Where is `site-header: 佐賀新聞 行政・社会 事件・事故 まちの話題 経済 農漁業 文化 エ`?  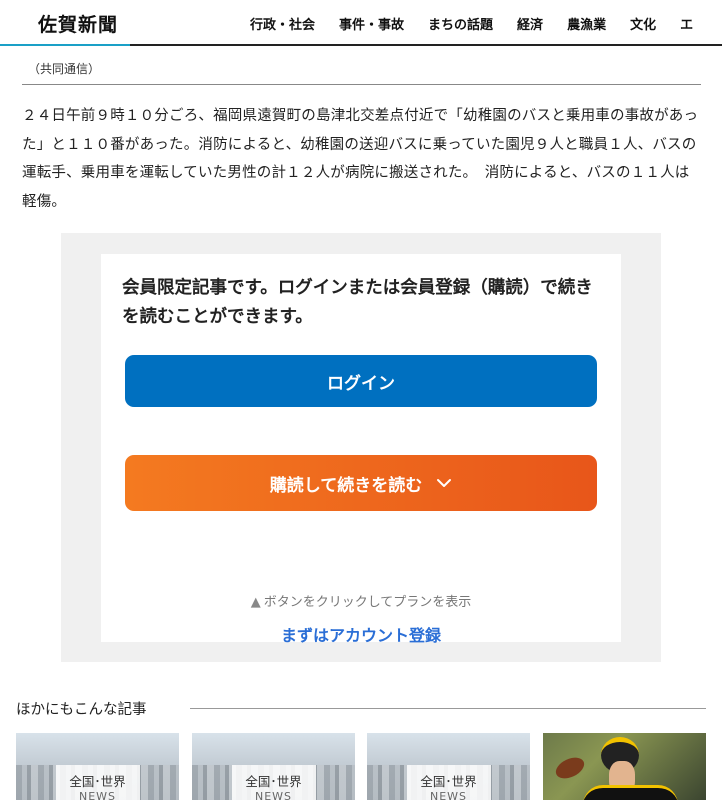 site-header: 佐賀新聞 行政・社会 事件・事故 まちの話題 経済 農漁業 文化 エ is located at coordinates (361, 23).